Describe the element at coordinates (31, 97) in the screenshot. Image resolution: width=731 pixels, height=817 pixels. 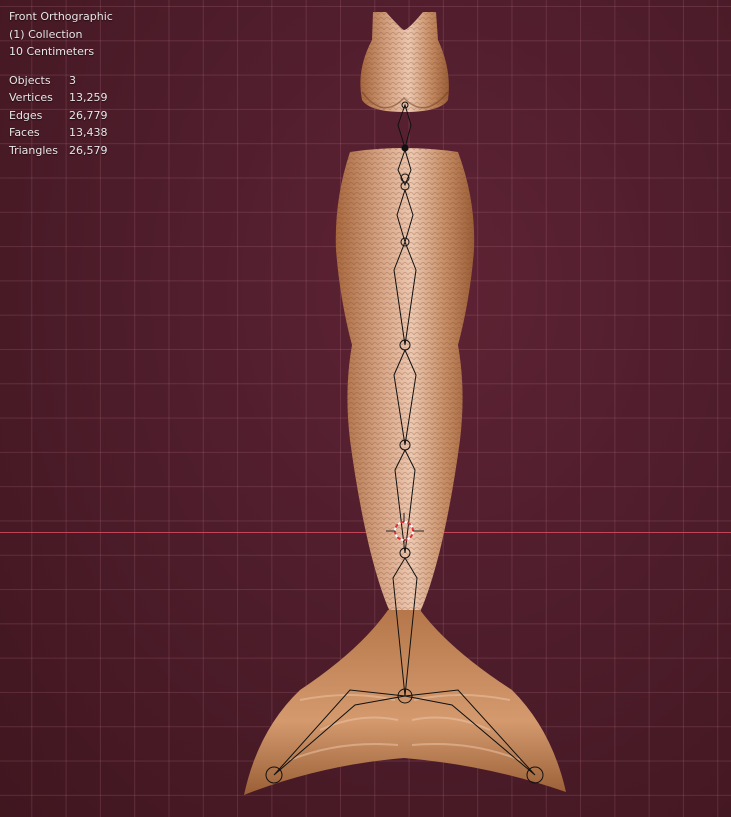
I see `stat-label: Vertices` at that location.